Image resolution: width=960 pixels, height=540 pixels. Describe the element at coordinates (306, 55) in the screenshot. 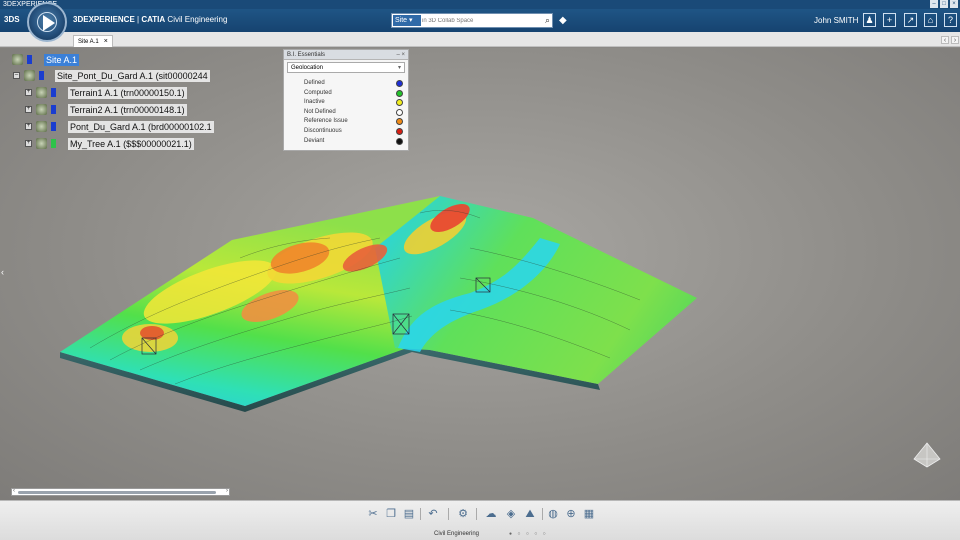

I see `panel-title: B.I. Essentials` at that location.